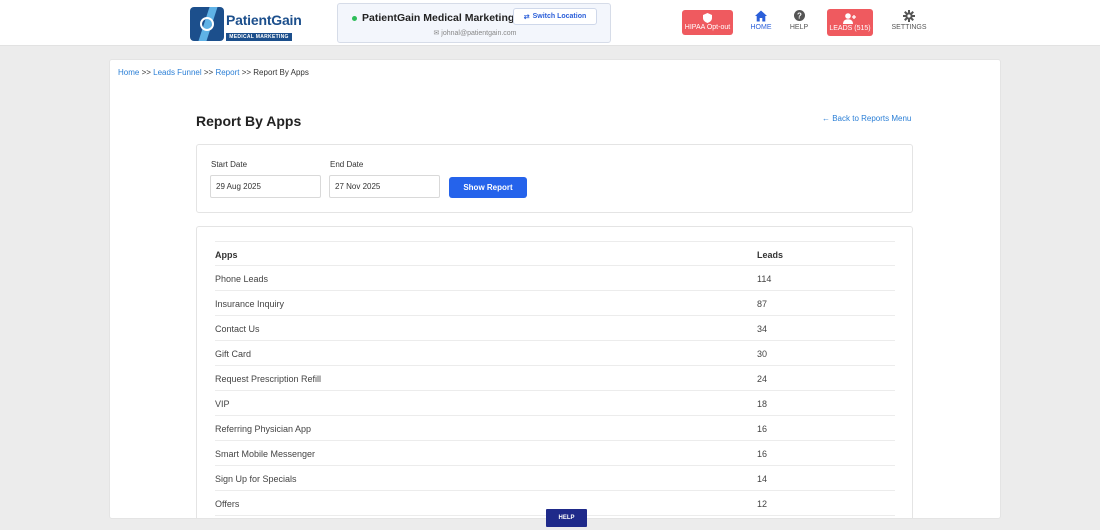  I want to click on nav-settings: SETTINGS, so click(909, 20).